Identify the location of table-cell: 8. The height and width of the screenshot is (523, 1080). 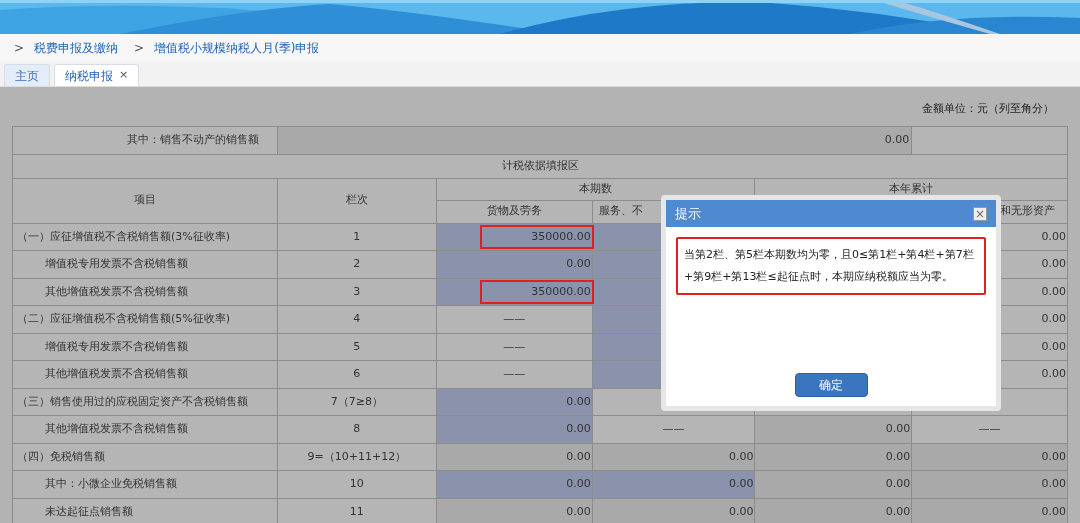
(357, 429).